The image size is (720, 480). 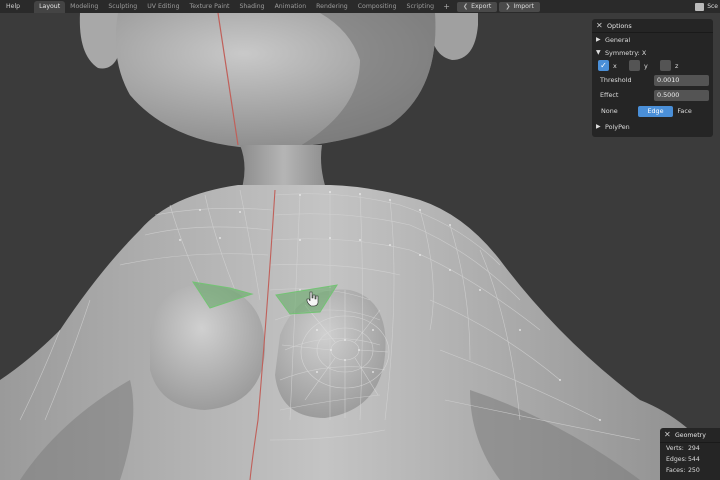 I want to click on general-section-header: ▶ General, so click(x=652, y=39).